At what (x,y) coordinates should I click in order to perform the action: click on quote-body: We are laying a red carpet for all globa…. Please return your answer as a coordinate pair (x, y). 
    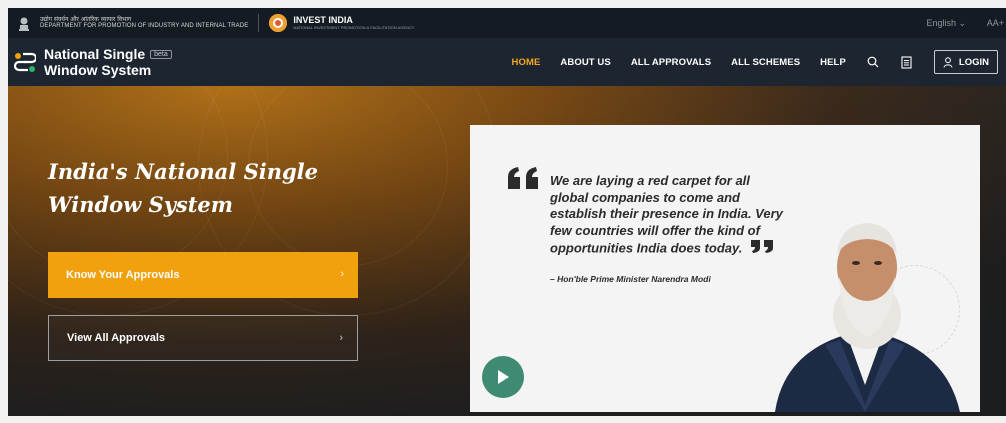
    Looking at the image, I should click on (666, 214).